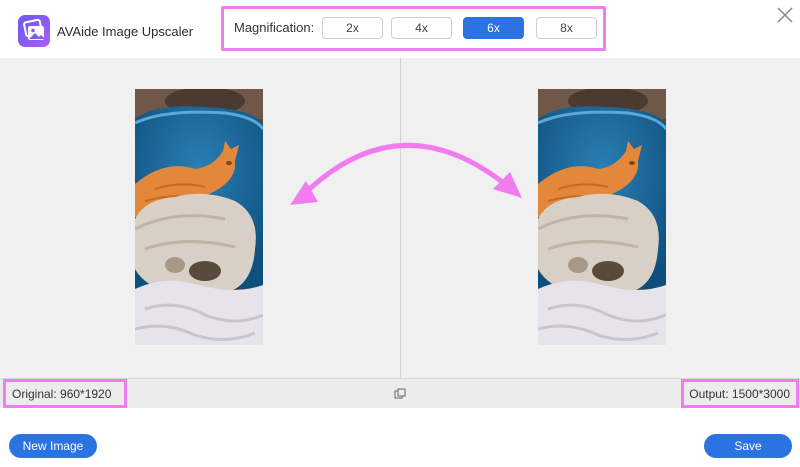  Describe the element at coordinates (62, 394) in the screenshot. I see `original-size-label: Original: 960*1920` at that location.